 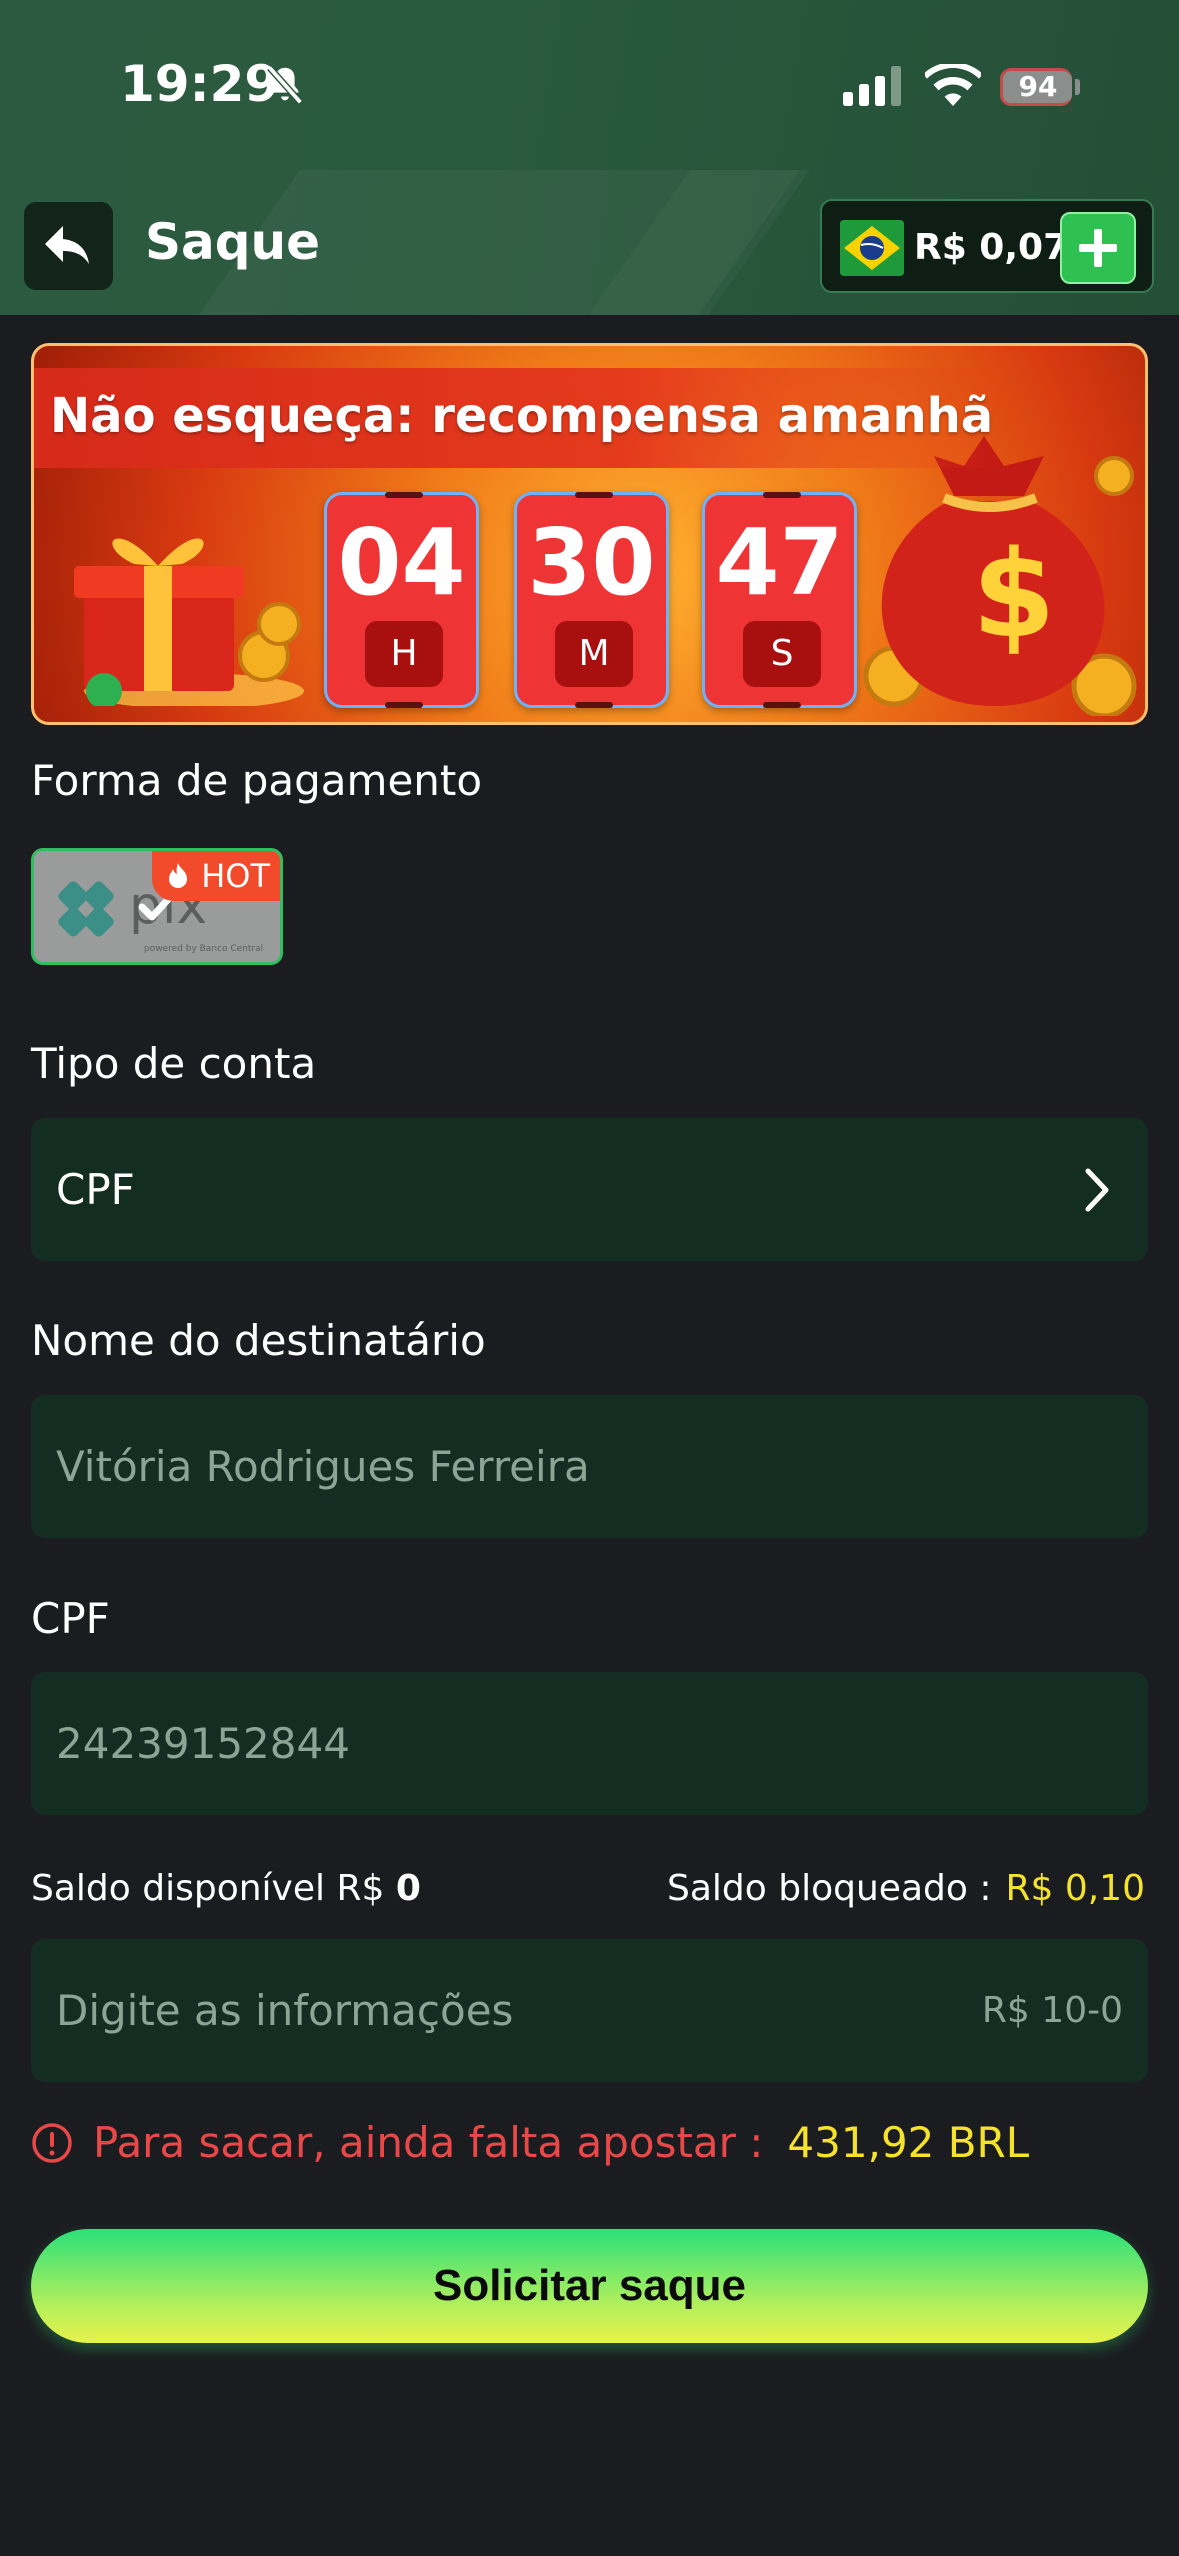 I want to click on timer-seconds: 47 S, so click(x=779, y=600).